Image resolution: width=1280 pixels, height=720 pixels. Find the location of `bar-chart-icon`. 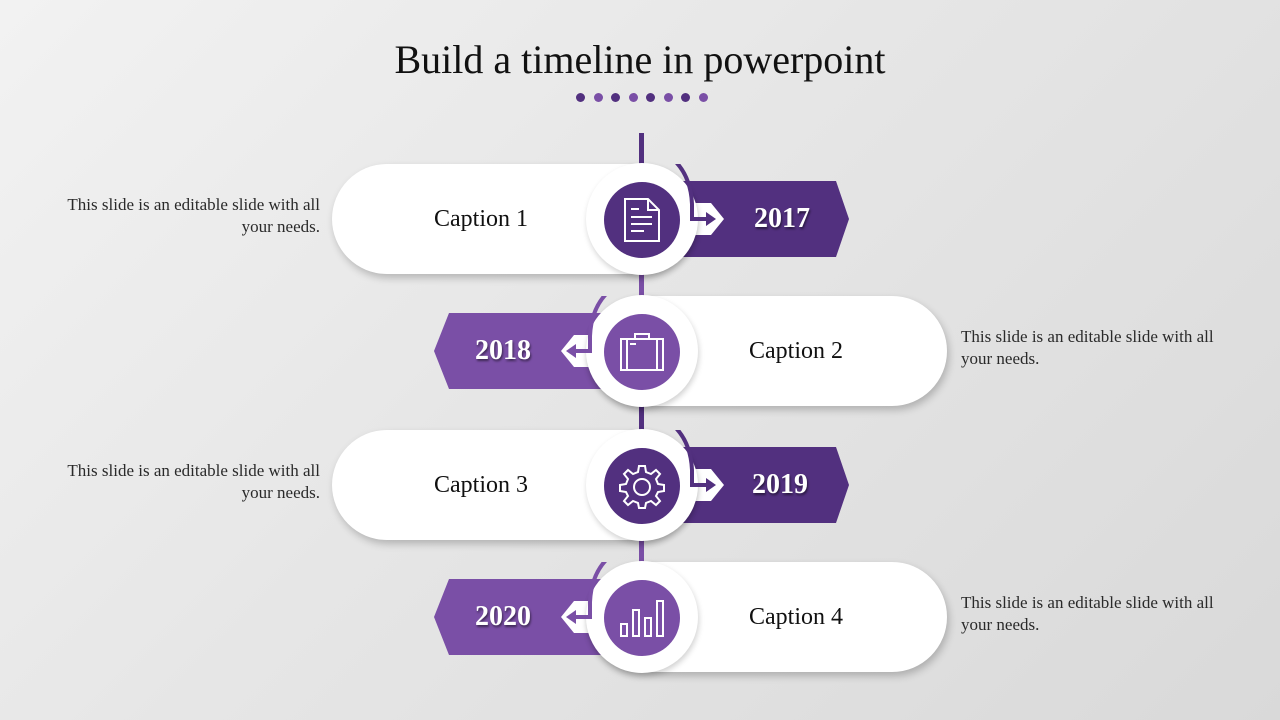

bar-chart-icon is located at coordinates (642, 618).